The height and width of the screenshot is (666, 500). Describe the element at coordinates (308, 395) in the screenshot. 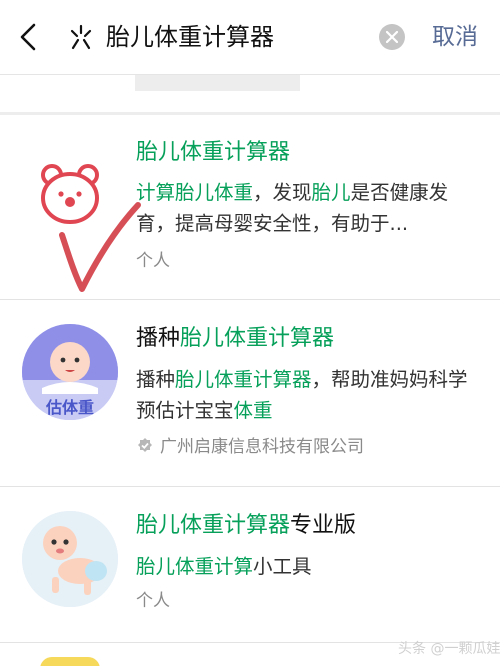

I see `result-description: 播种胎儿体重计算器，帮助准妈妈科学预估计宝宝体重` at that location.